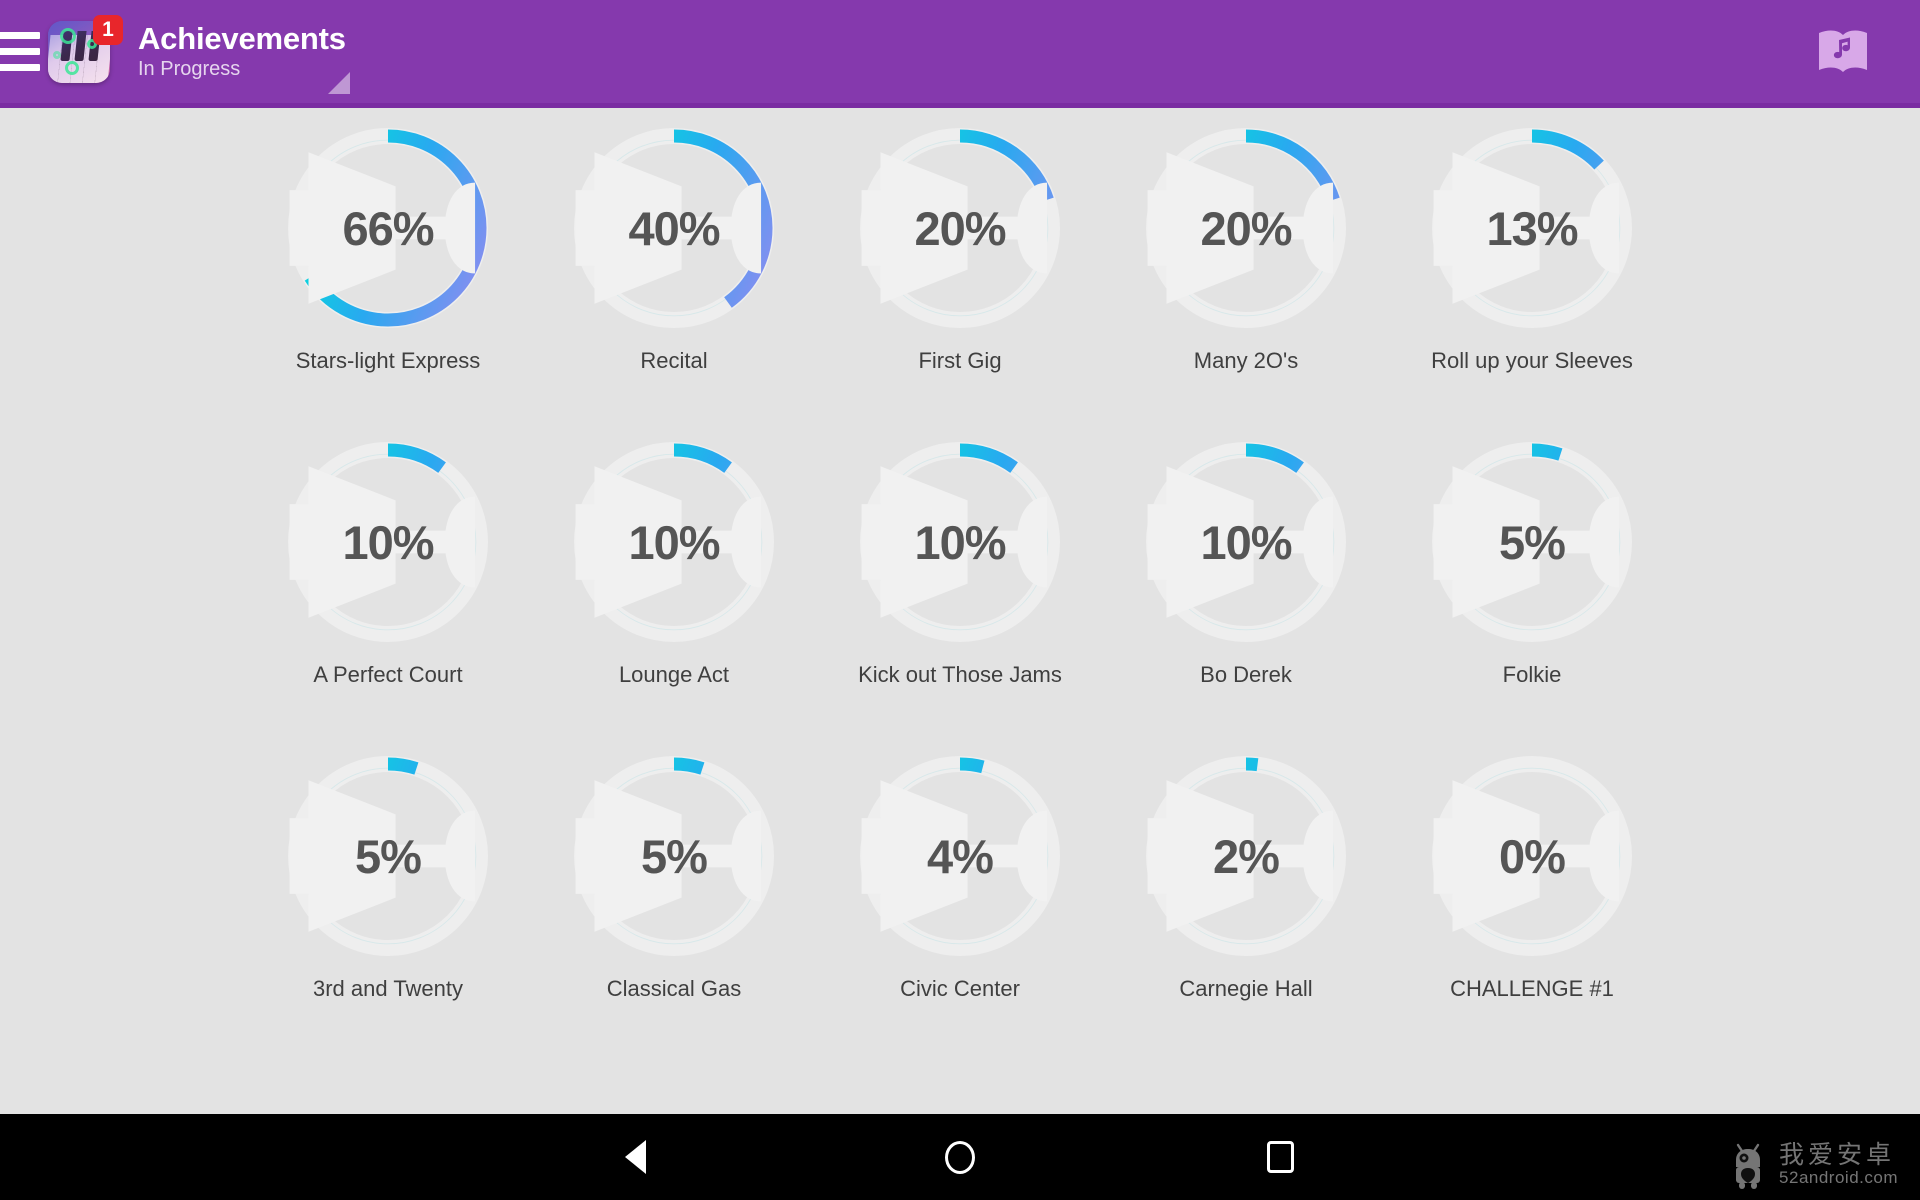  I want to click on header-titles: Achievements In Progress, so click(242, 51).